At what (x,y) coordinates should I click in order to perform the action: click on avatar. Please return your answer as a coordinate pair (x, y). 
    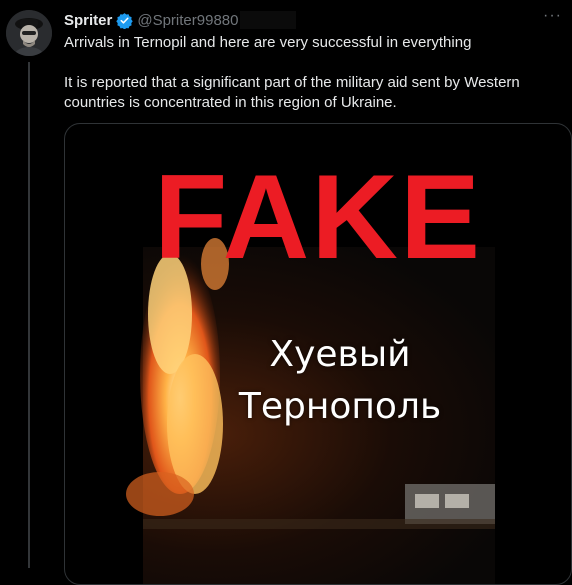
    Looking at the image, I should click on (29, 33).